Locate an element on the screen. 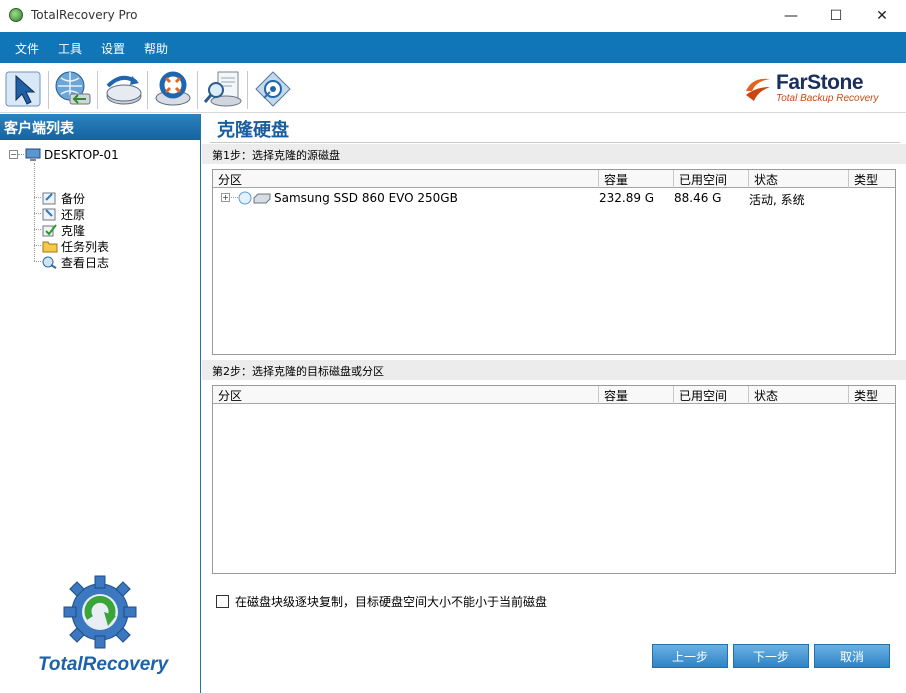  close-button: ✕ is located at coordinates (882, 16).